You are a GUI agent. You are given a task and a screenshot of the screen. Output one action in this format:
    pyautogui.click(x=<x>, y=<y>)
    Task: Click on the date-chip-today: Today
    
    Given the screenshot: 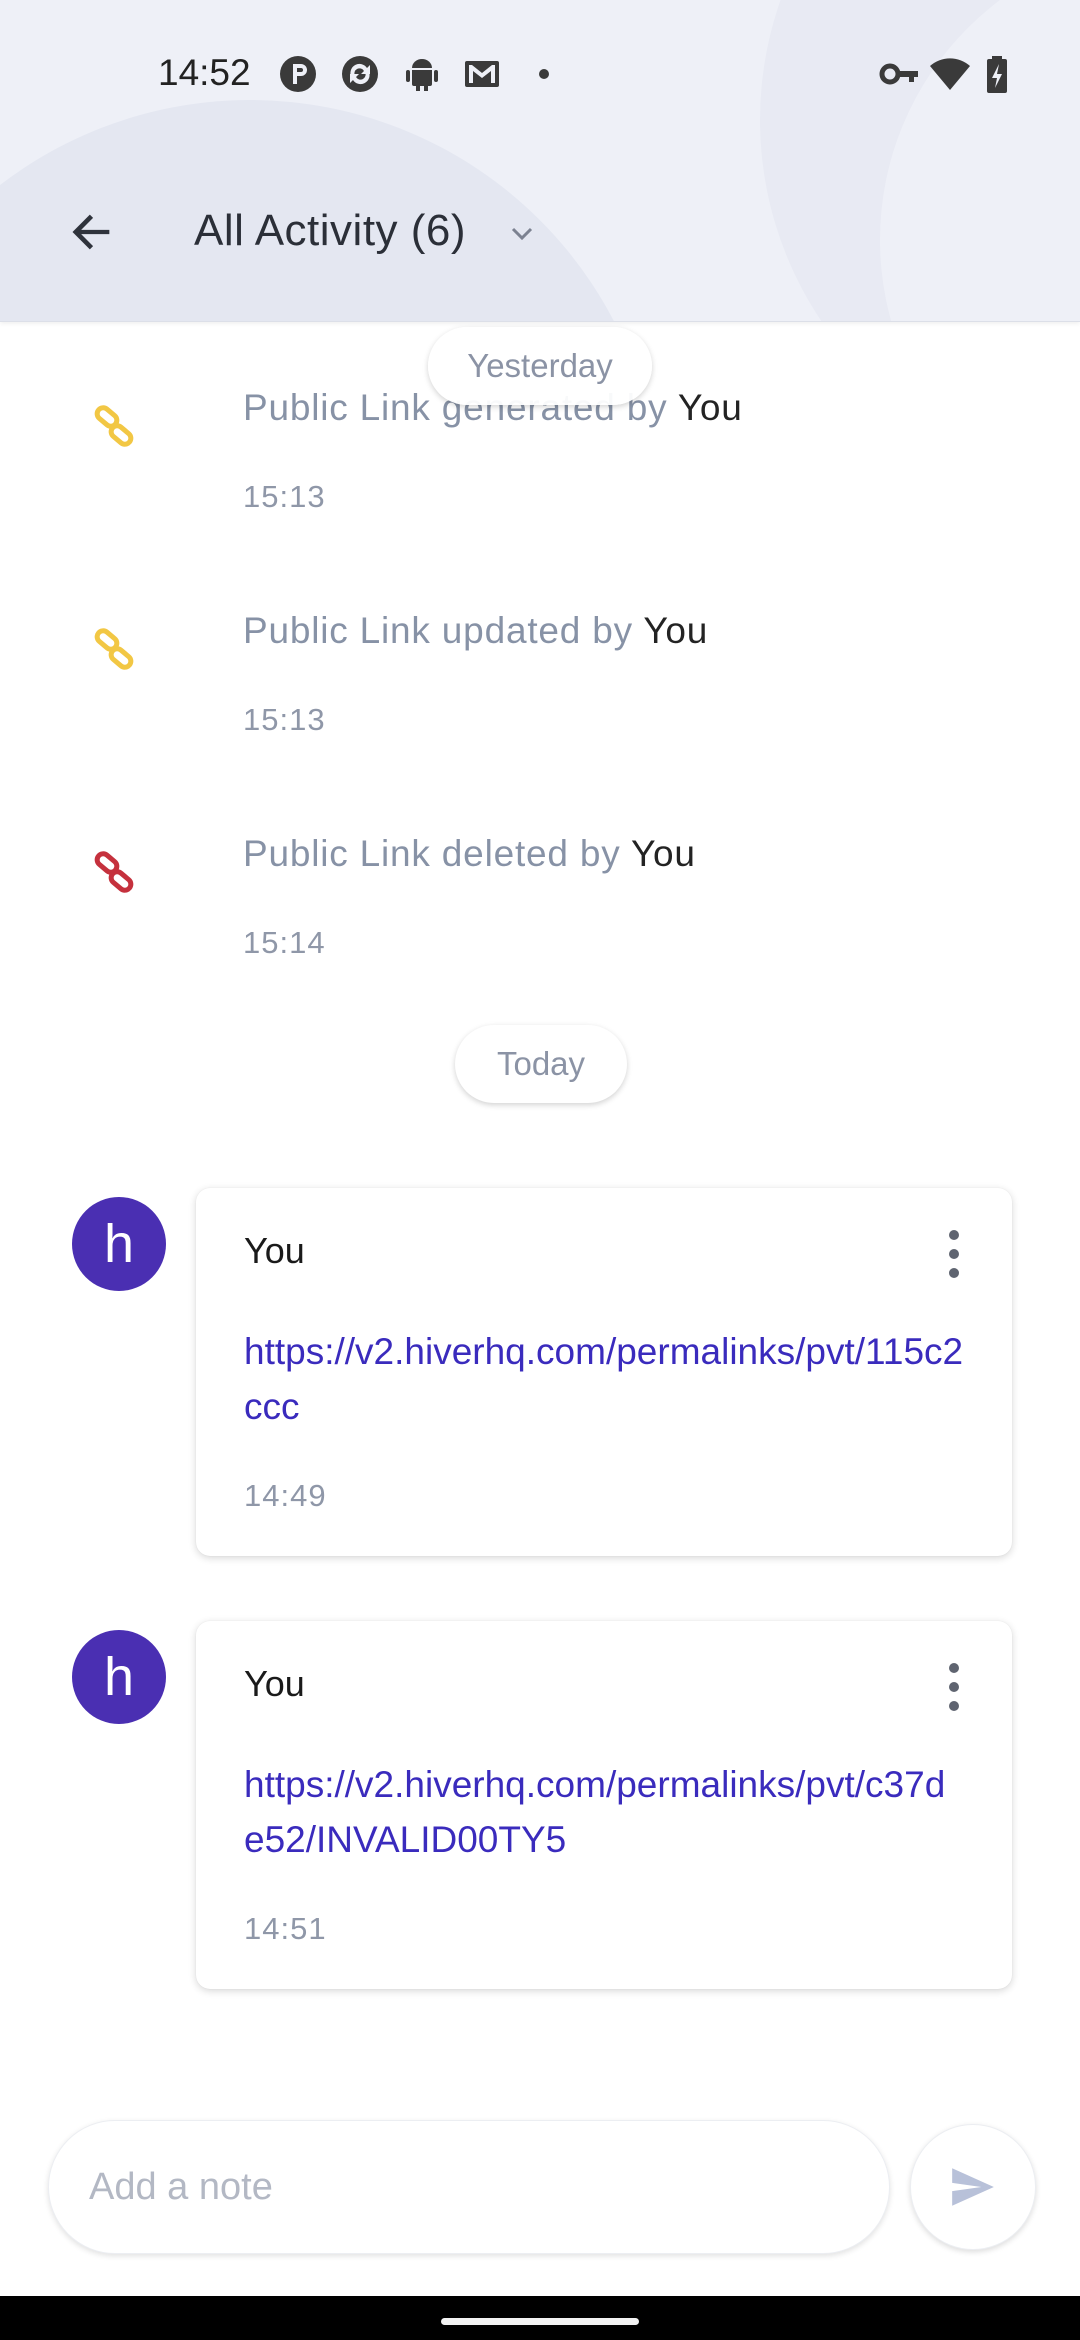 What is the action you would take?
    pyautogui.click(x=541, y=1064)
    